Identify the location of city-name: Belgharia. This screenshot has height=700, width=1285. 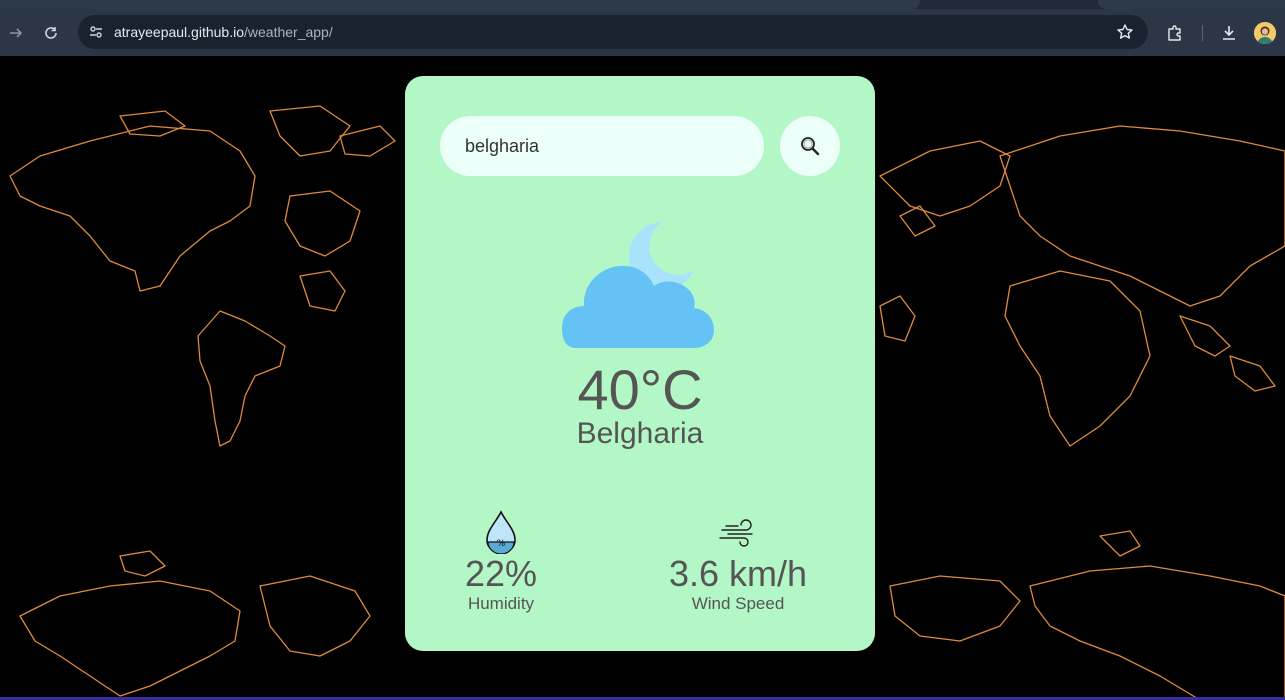
(640, 433).